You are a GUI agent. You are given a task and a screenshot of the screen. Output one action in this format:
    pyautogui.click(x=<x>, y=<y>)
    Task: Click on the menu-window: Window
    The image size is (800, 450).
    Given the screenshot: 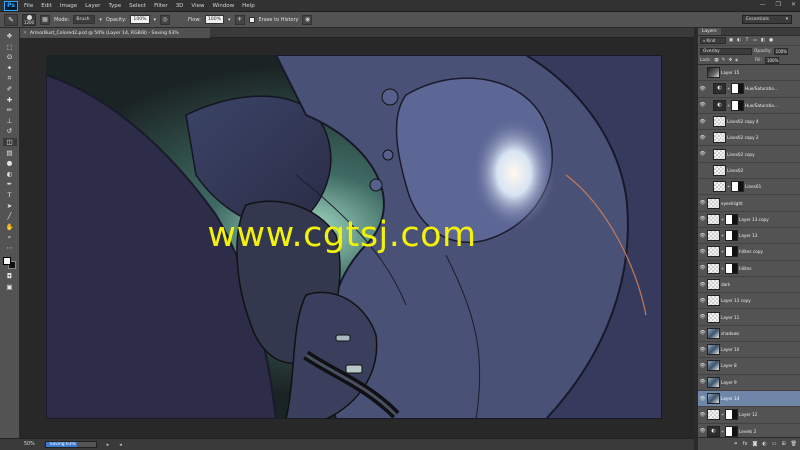 What is the action you would take?
    pyautogui.click(x=223, y=6)
    